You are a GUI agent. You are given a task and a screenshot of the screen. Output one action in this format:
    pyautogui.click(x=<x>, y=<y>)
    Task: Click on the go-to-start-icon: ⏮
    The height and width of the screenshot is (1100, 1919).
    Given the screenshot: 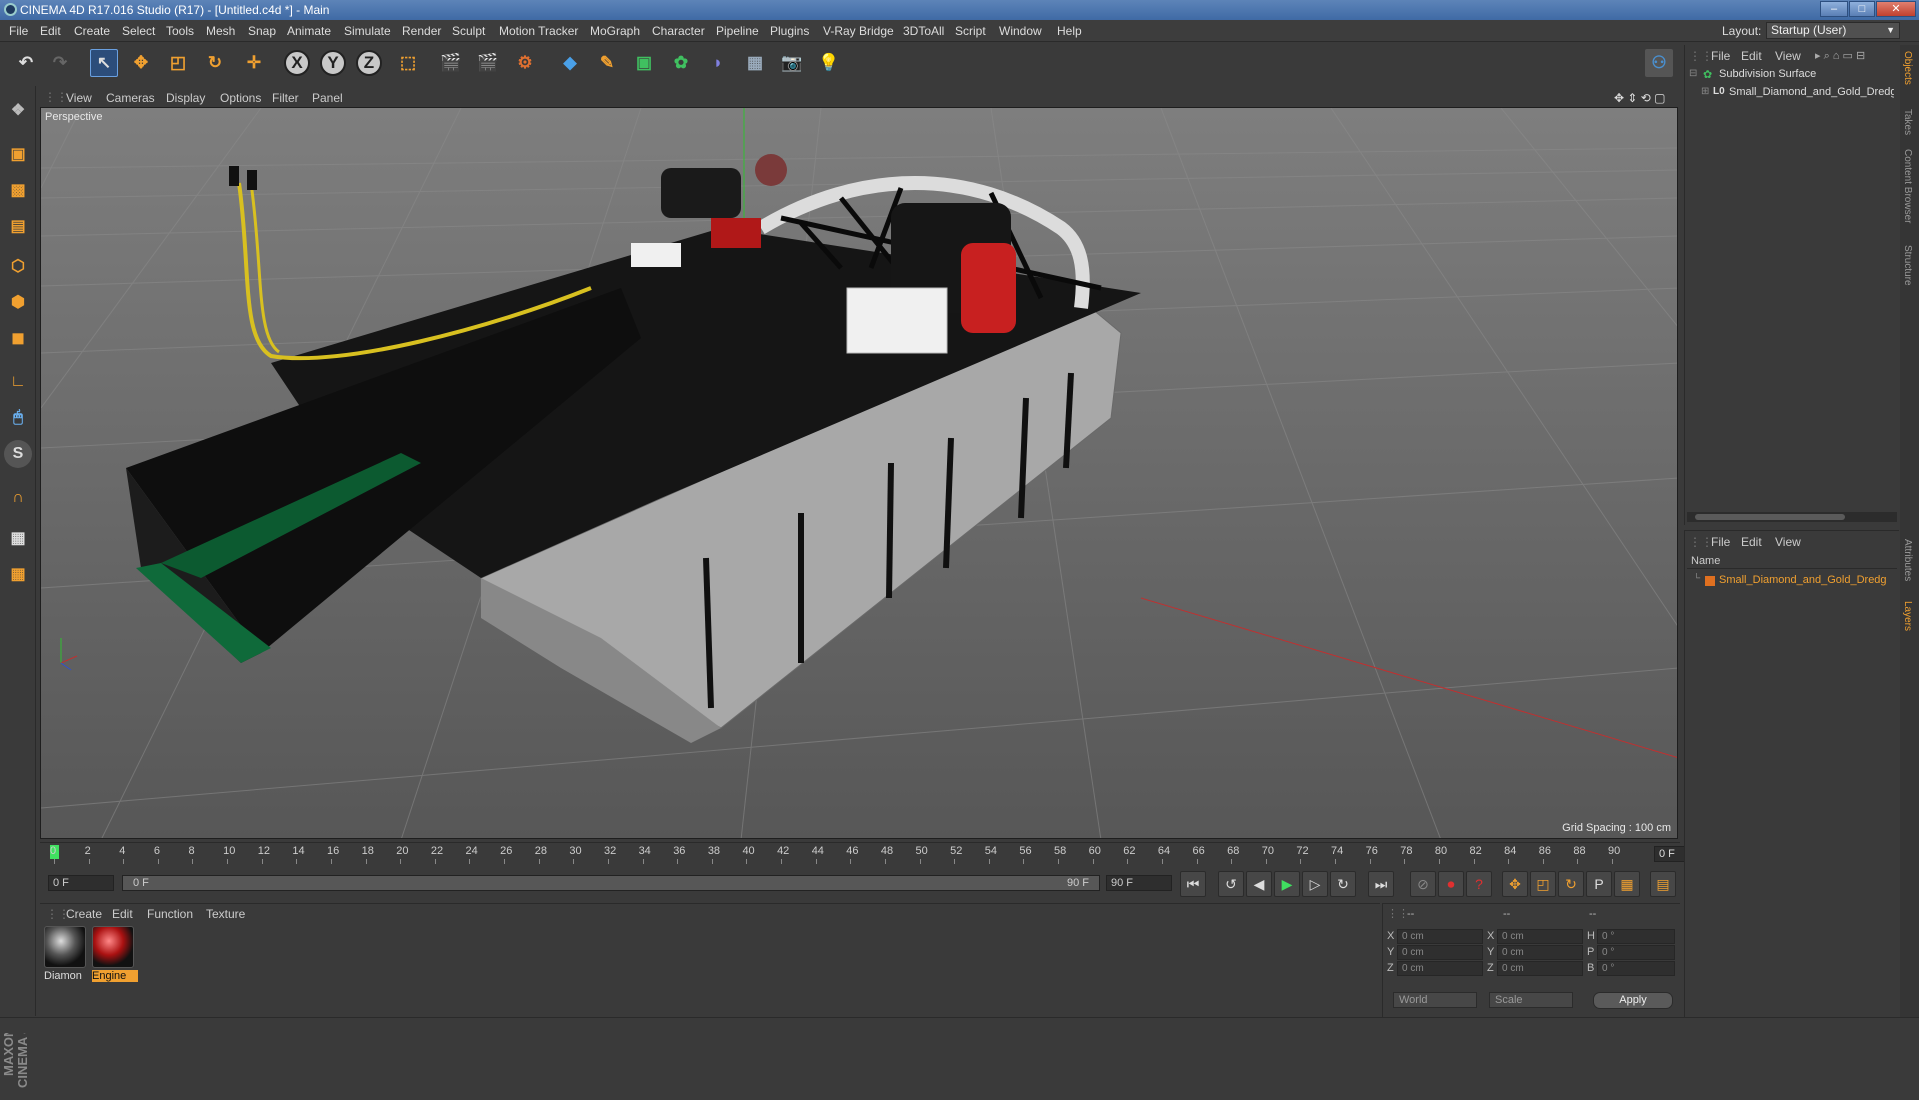 What is the action you would take?
    pyautogui.click(x=1193, y=884)
    